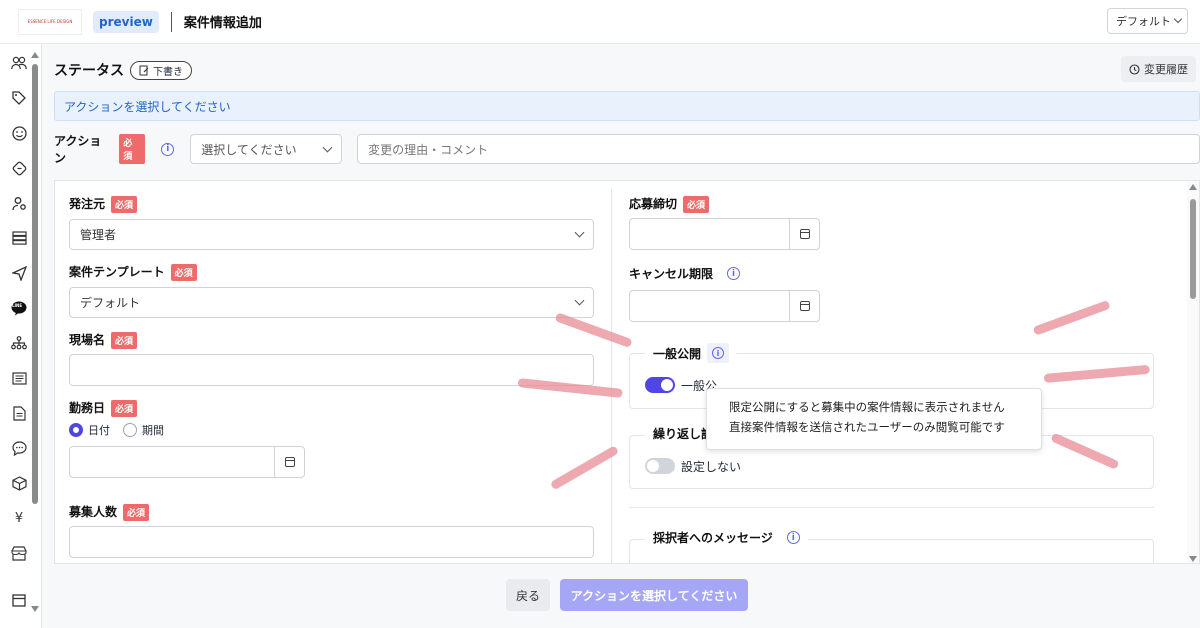  I want to click on template-select-value: デフォルト, so click(110, 303).